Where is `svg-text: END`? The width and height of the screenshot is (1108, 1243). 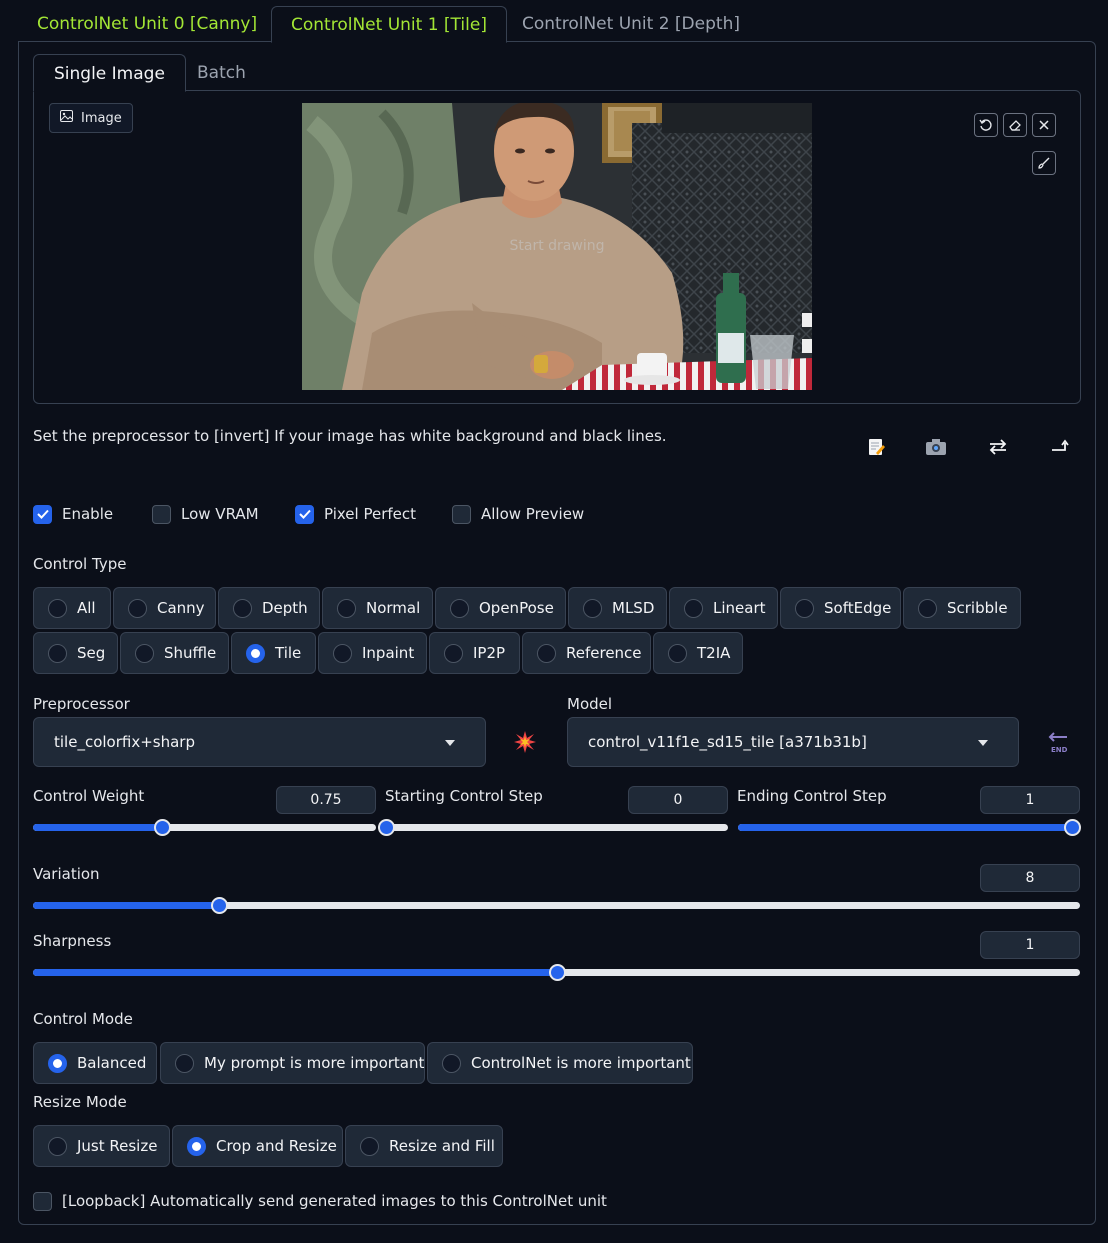
svg-text: END is located at coordinates (1059, 750).